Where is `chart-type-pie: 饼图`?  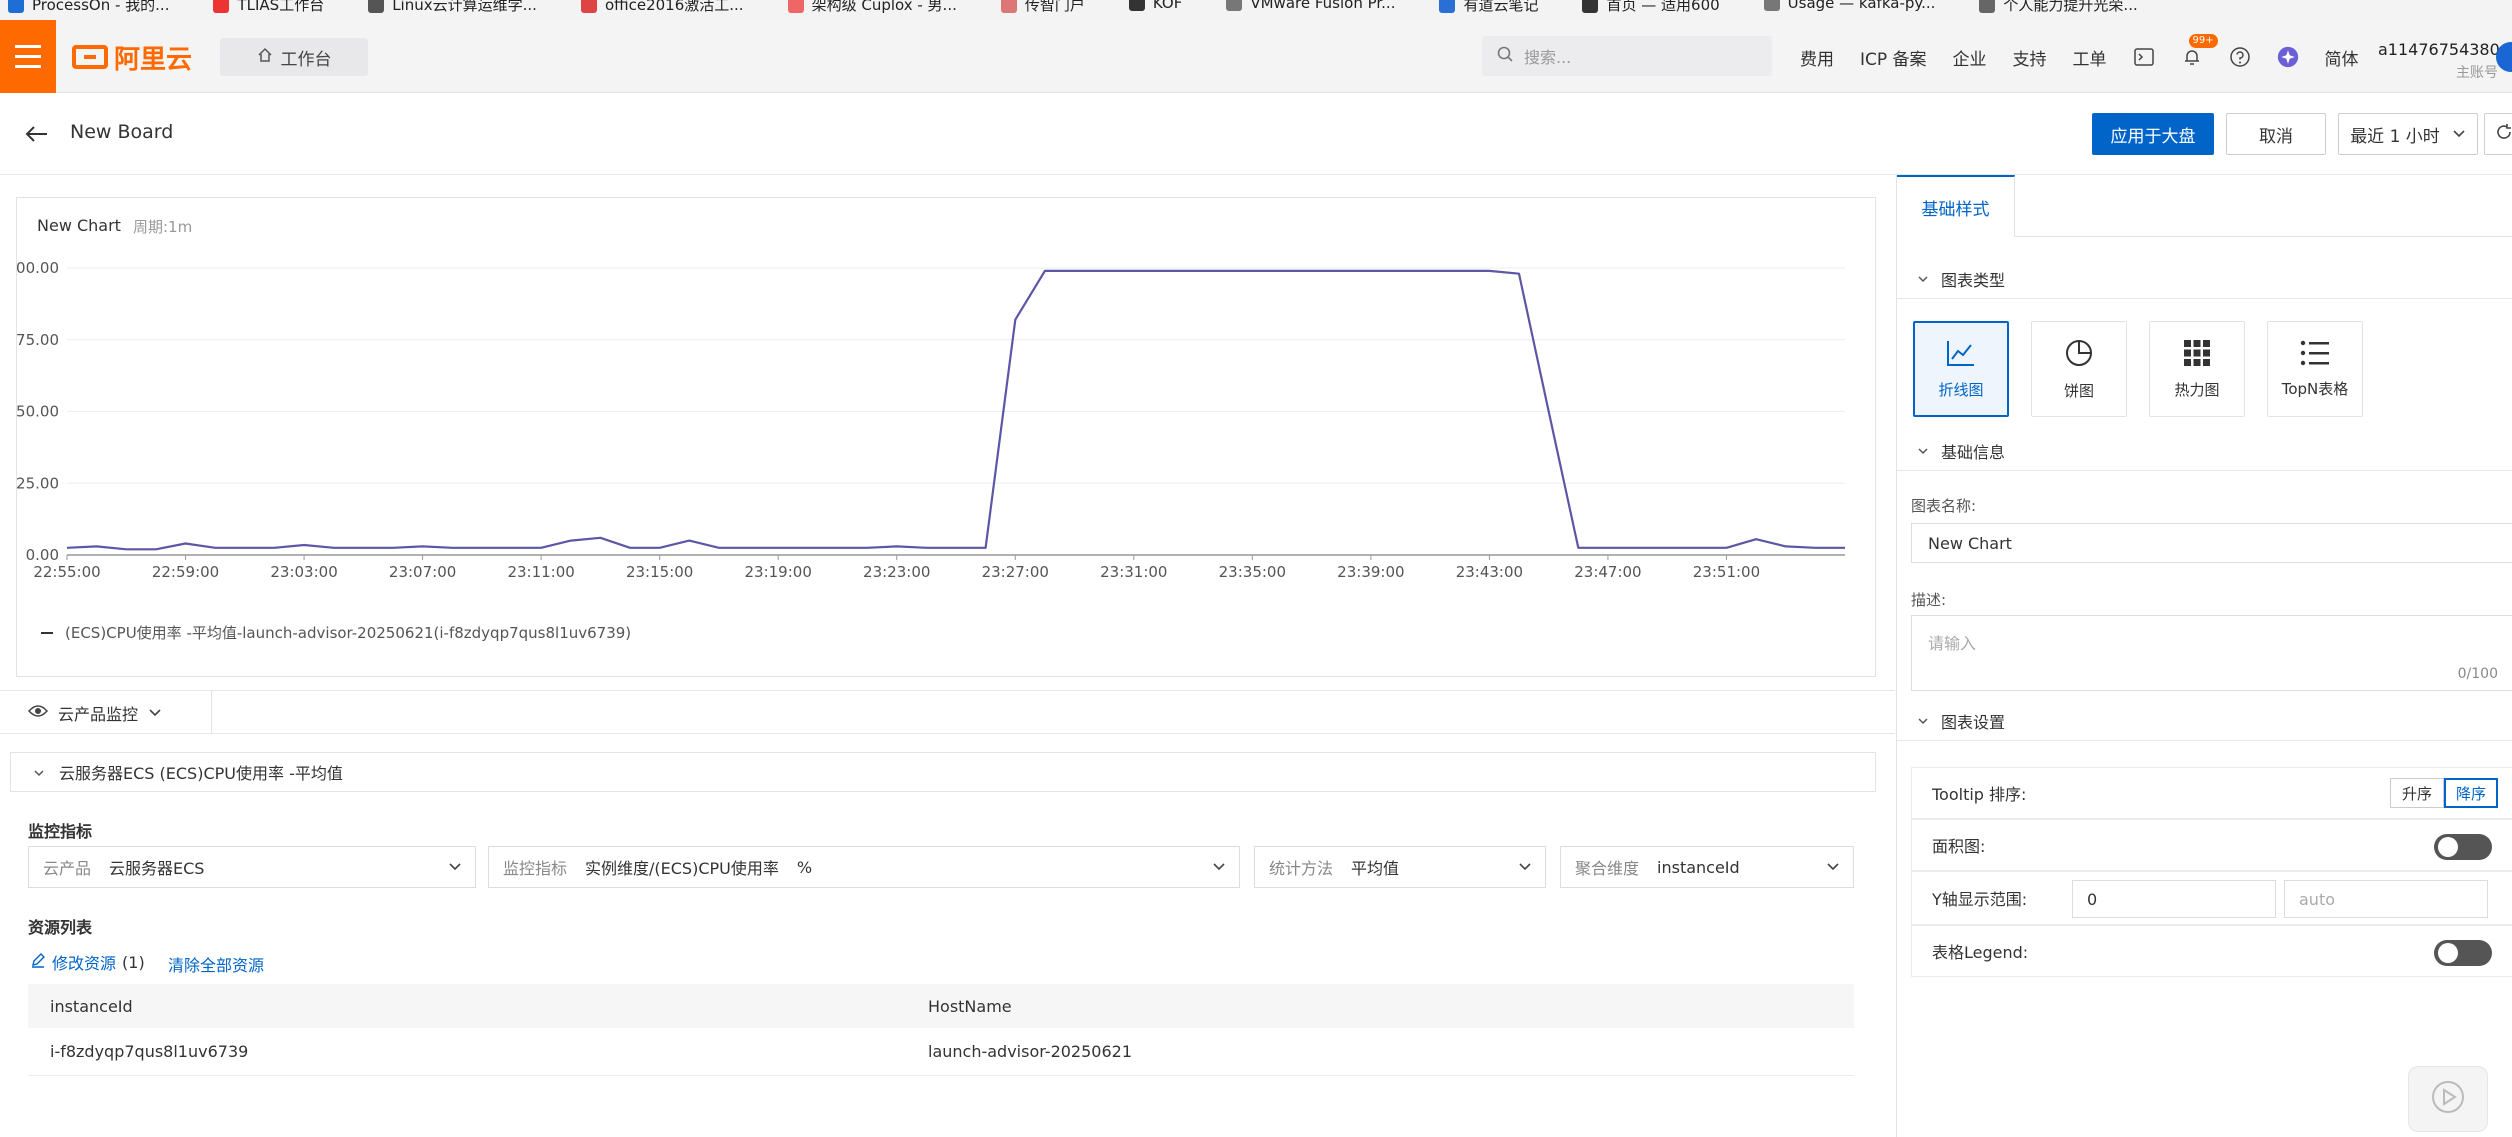 chart-type-pie: 饼图 is located at coordinates (2079, 369).